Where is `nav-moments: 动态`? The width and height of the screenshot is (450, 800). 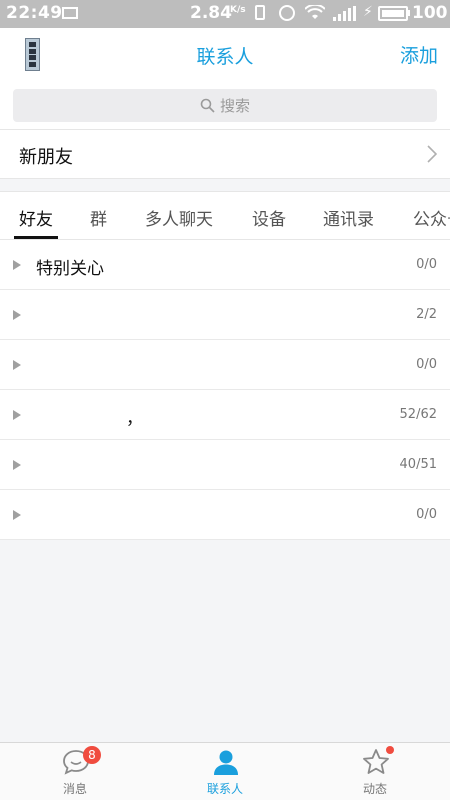 nav-moments: 动态 is located at coordinates (375, 771).